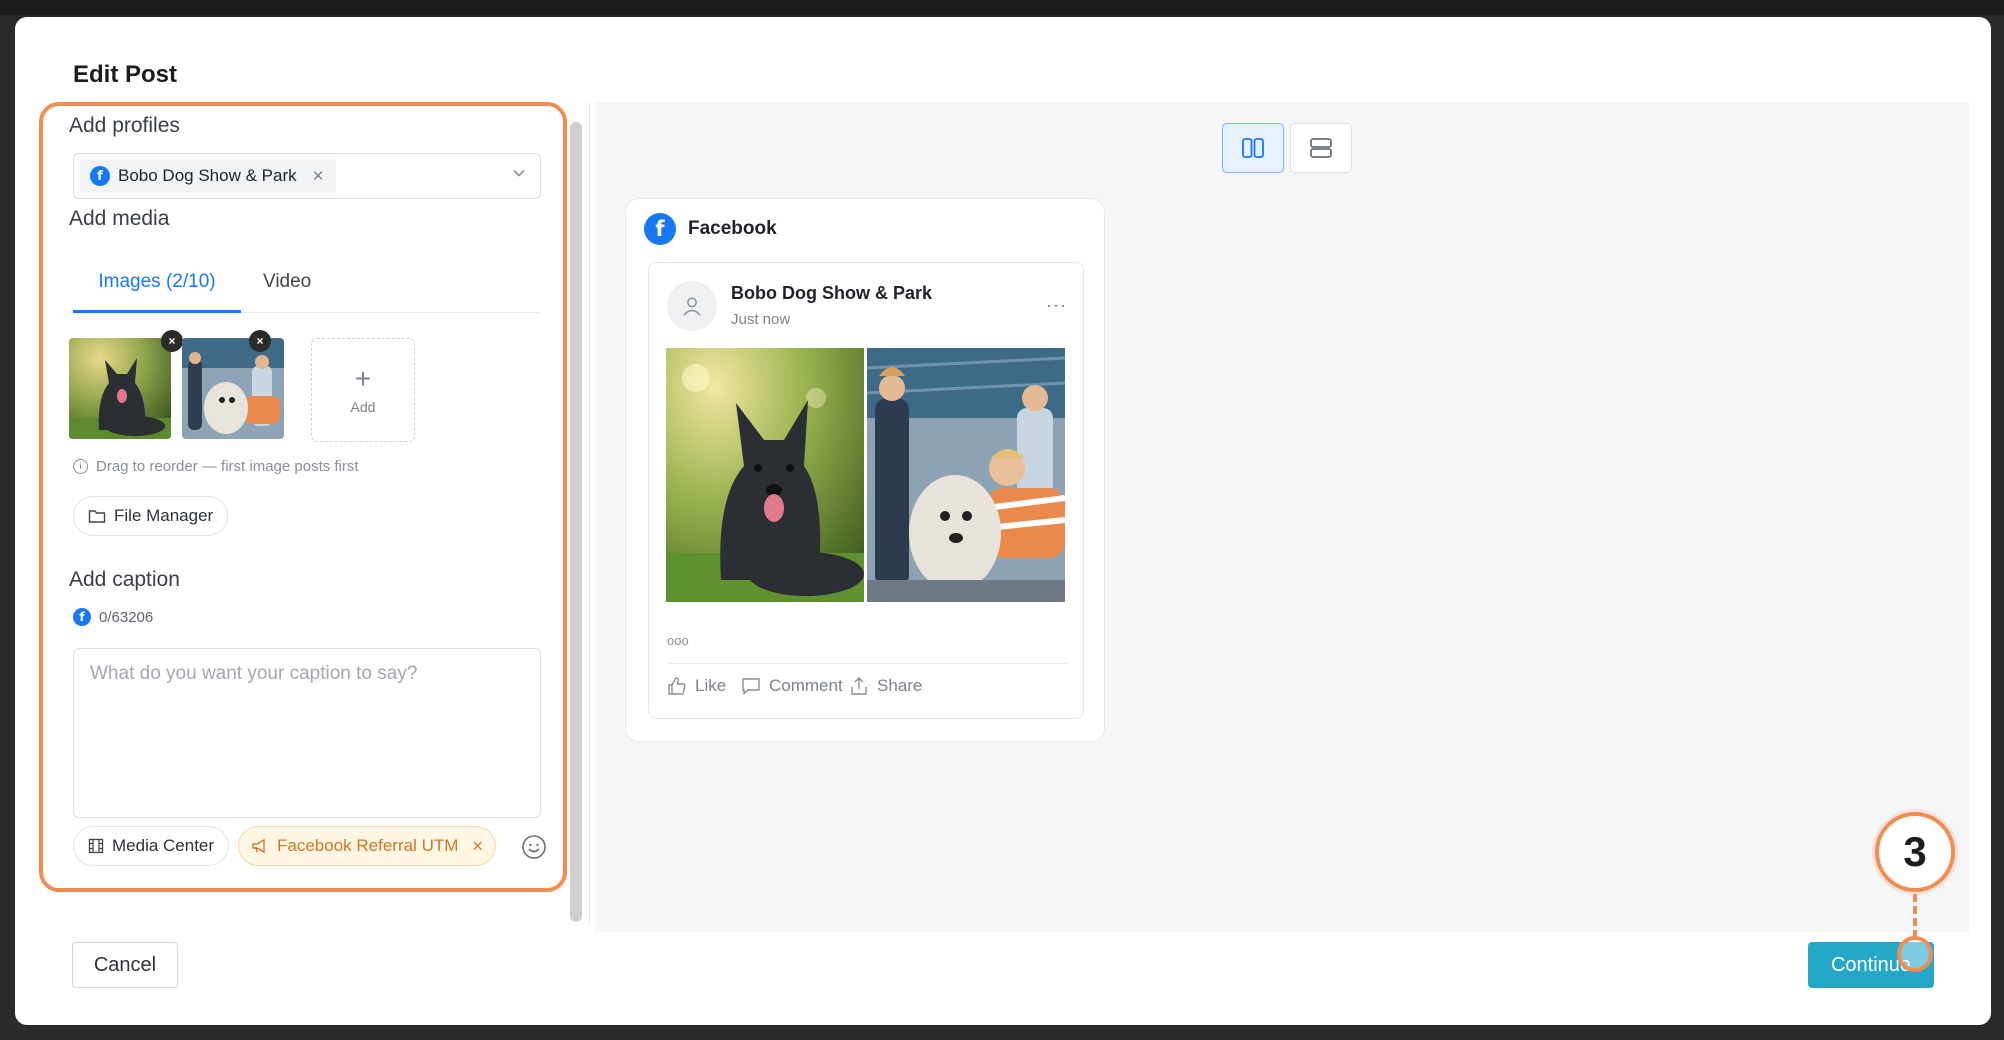 This screenshot has height=1040, width=2004. I want to click on file-manager-button: File Manager, so click(151, 516).